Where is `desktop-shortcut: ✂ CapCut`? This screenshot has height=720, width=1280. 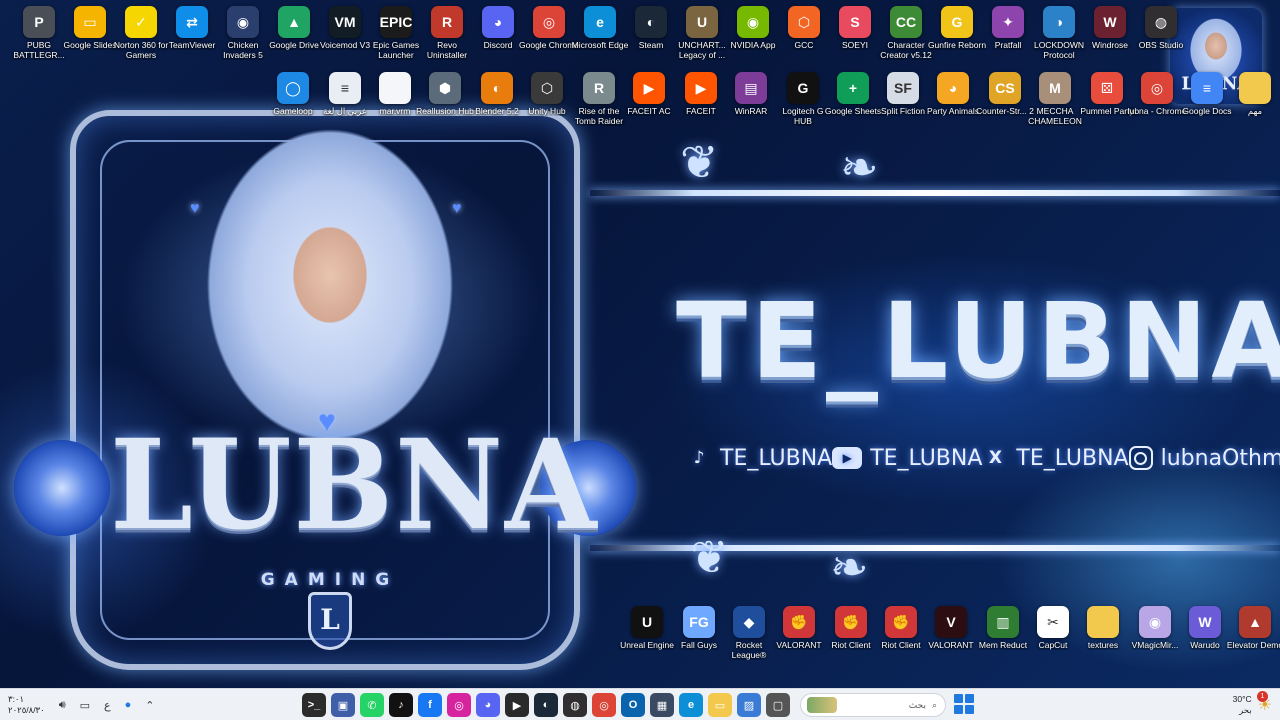 desktop-shortcut: ✂ CapCut is located at coordinates (1053, 628).